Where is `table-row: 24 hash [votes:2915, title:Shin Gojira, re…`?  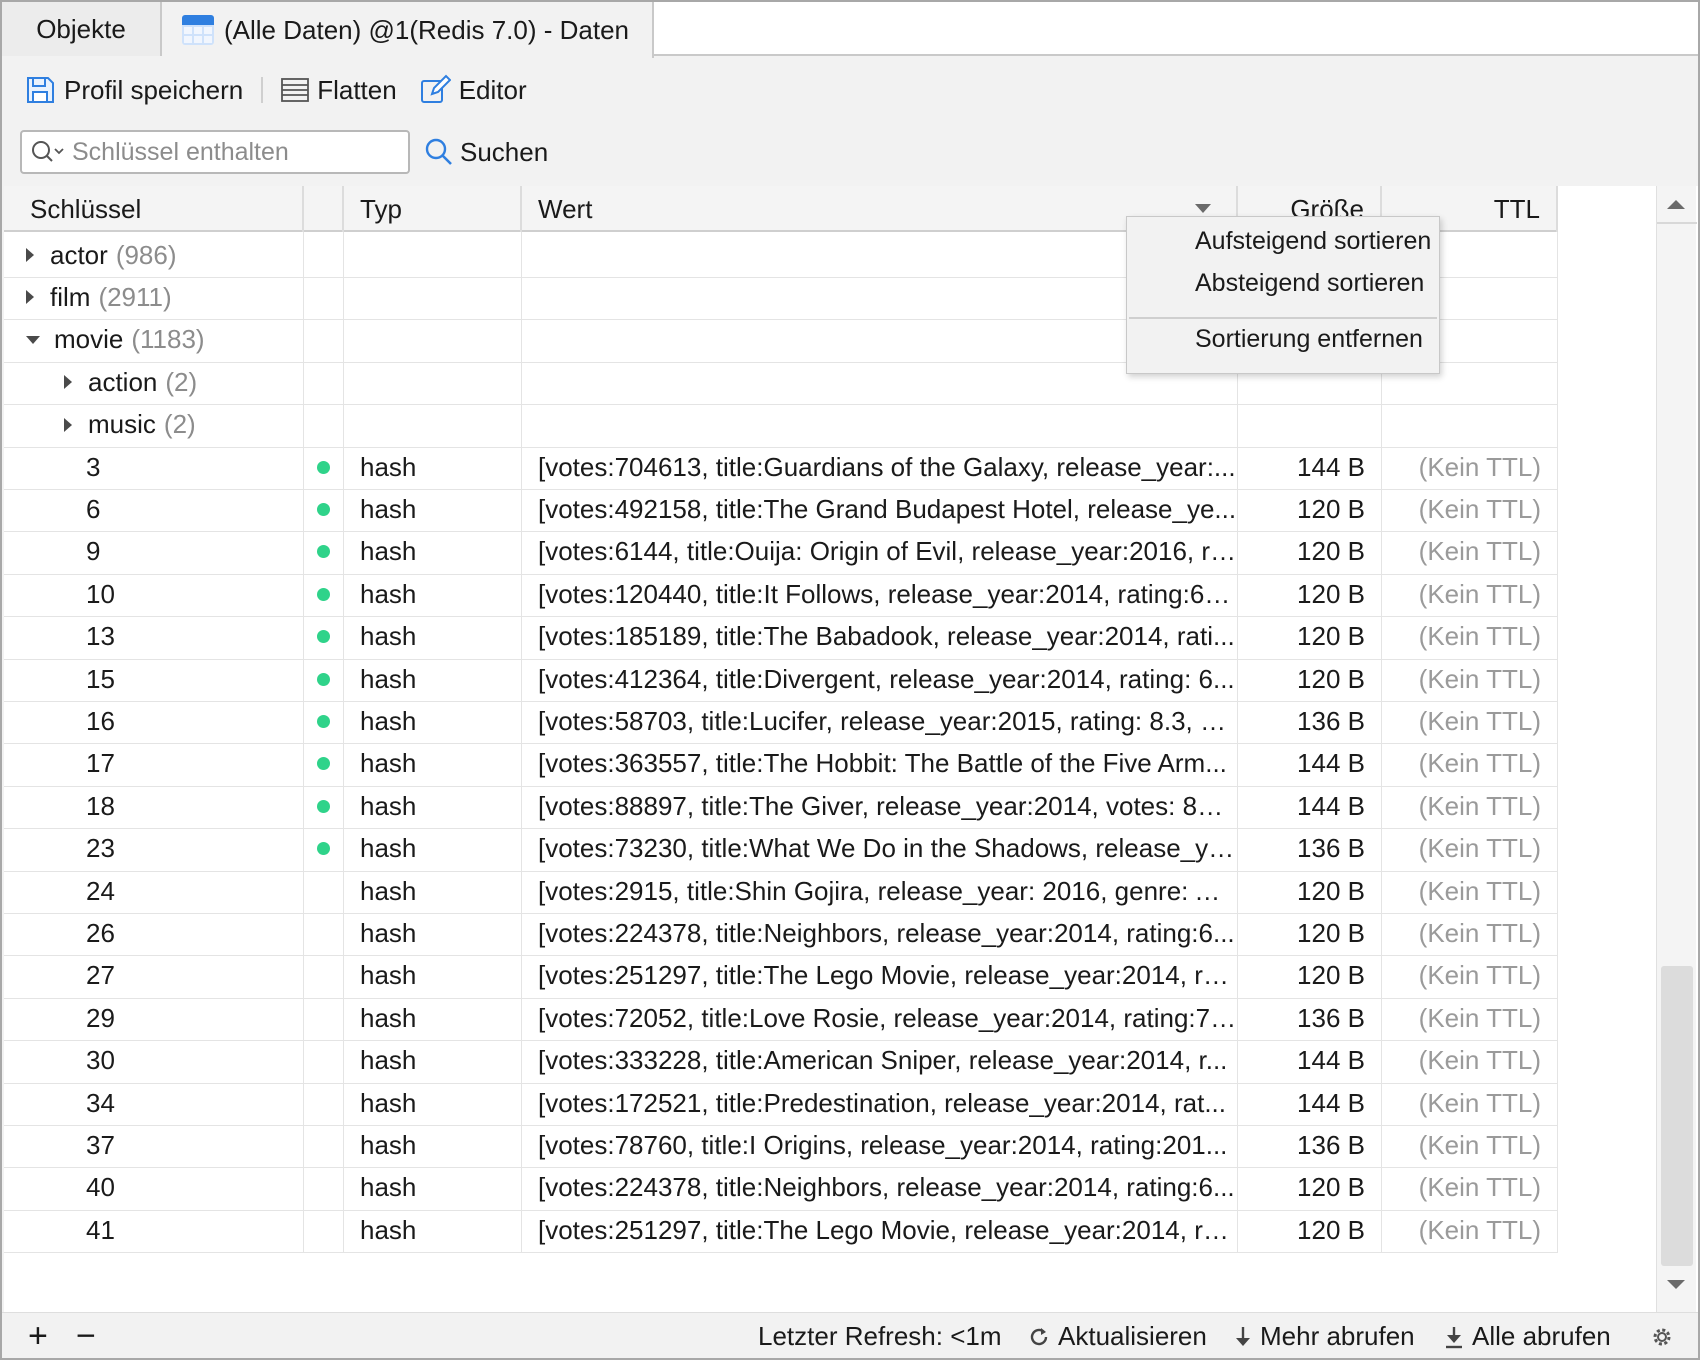 table-row: 24 hash [votes:2915, title:Shin Gojira, re… is located at coordinates (781, 891).